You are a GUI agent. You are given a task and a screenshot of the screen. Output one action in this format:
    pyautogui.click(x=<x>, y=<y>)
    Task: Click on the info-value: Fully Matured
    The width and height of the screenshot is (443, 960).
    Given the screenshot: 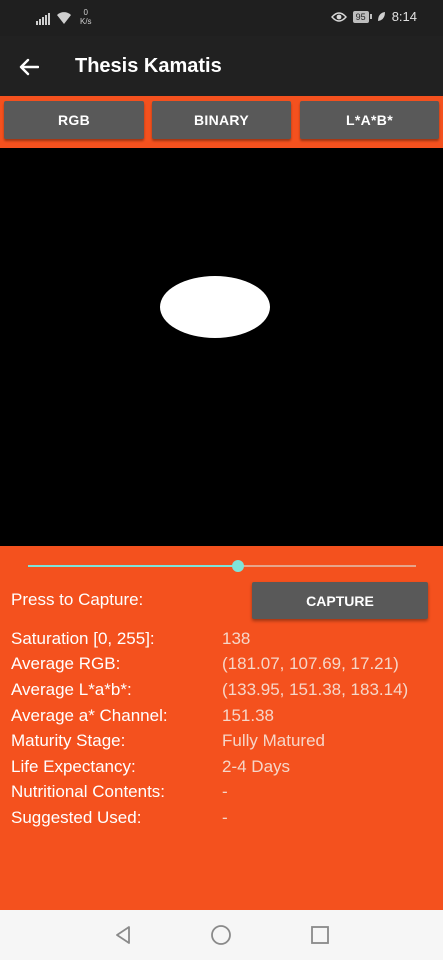 What is the action you would take?
    pyautogui.click(x=273, y=740)
    